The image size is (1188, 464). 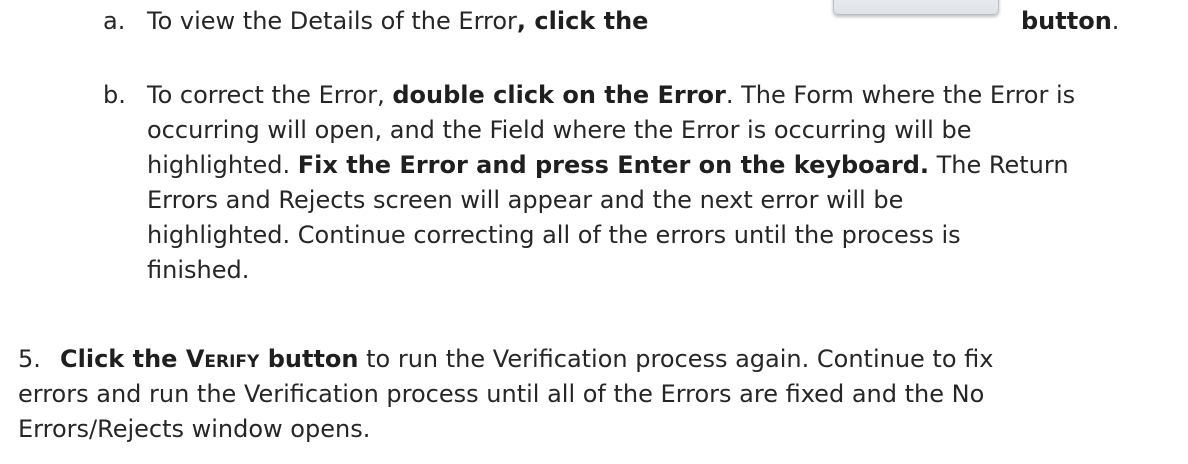 I want to click on item-b-line-3-plain: highlighted., so click(x=222, y=165).